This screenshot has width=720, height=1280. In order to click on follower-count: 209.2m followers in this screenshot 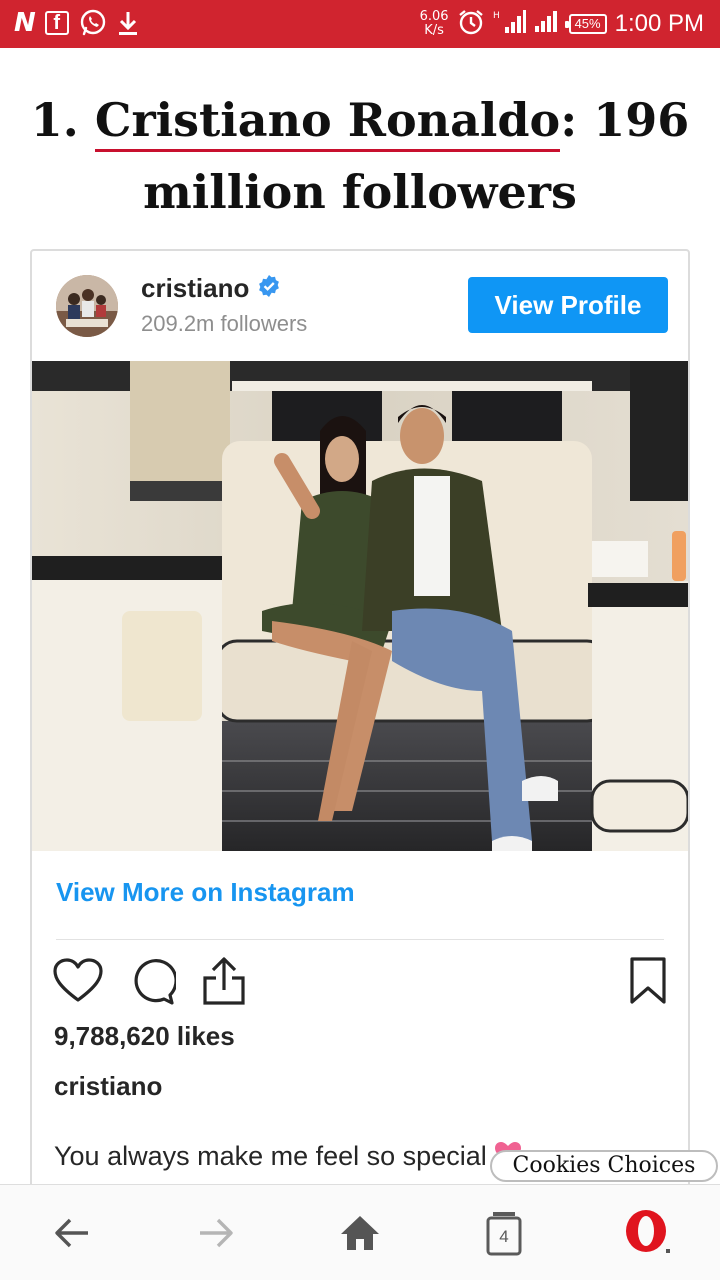, I will do `click(224, 323)`.